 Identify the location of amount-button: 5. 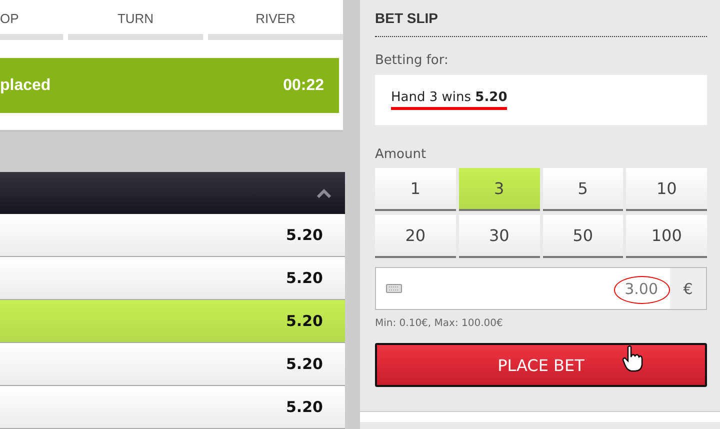
(583, 189).